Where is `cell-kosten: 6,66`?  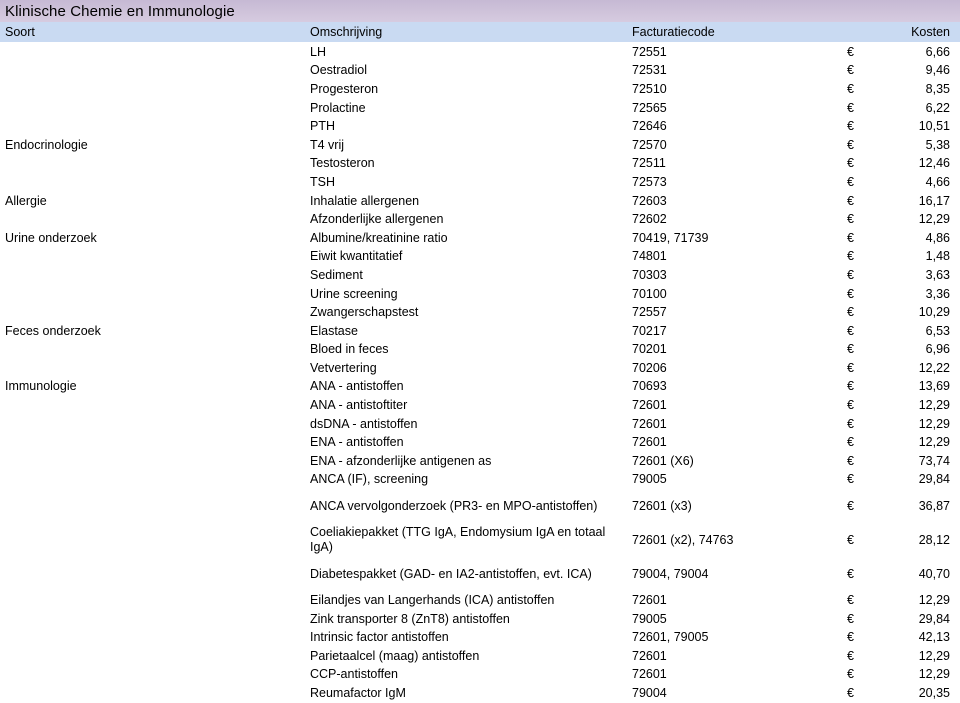 cell-kosten: 6,66 is located at coordinates (937, 51).